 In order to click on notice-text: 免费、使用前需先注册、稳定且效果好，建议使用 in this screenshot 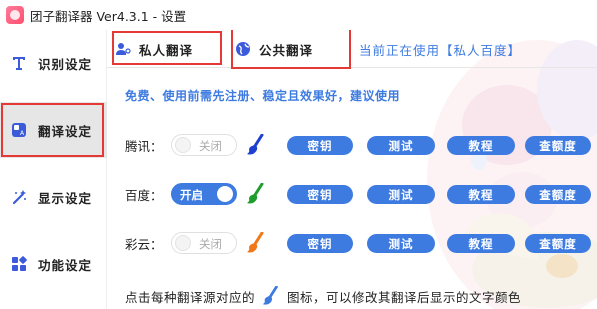, I will do `click(263, 96)`.